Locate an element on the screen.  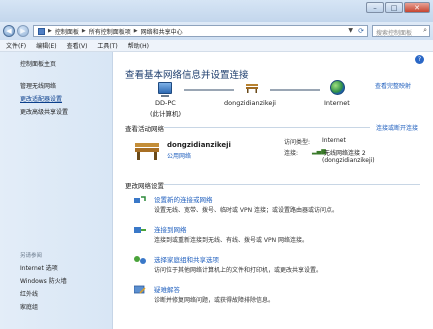
connection-link: 无线网络连接 2 is located at coordinates (345, 152).